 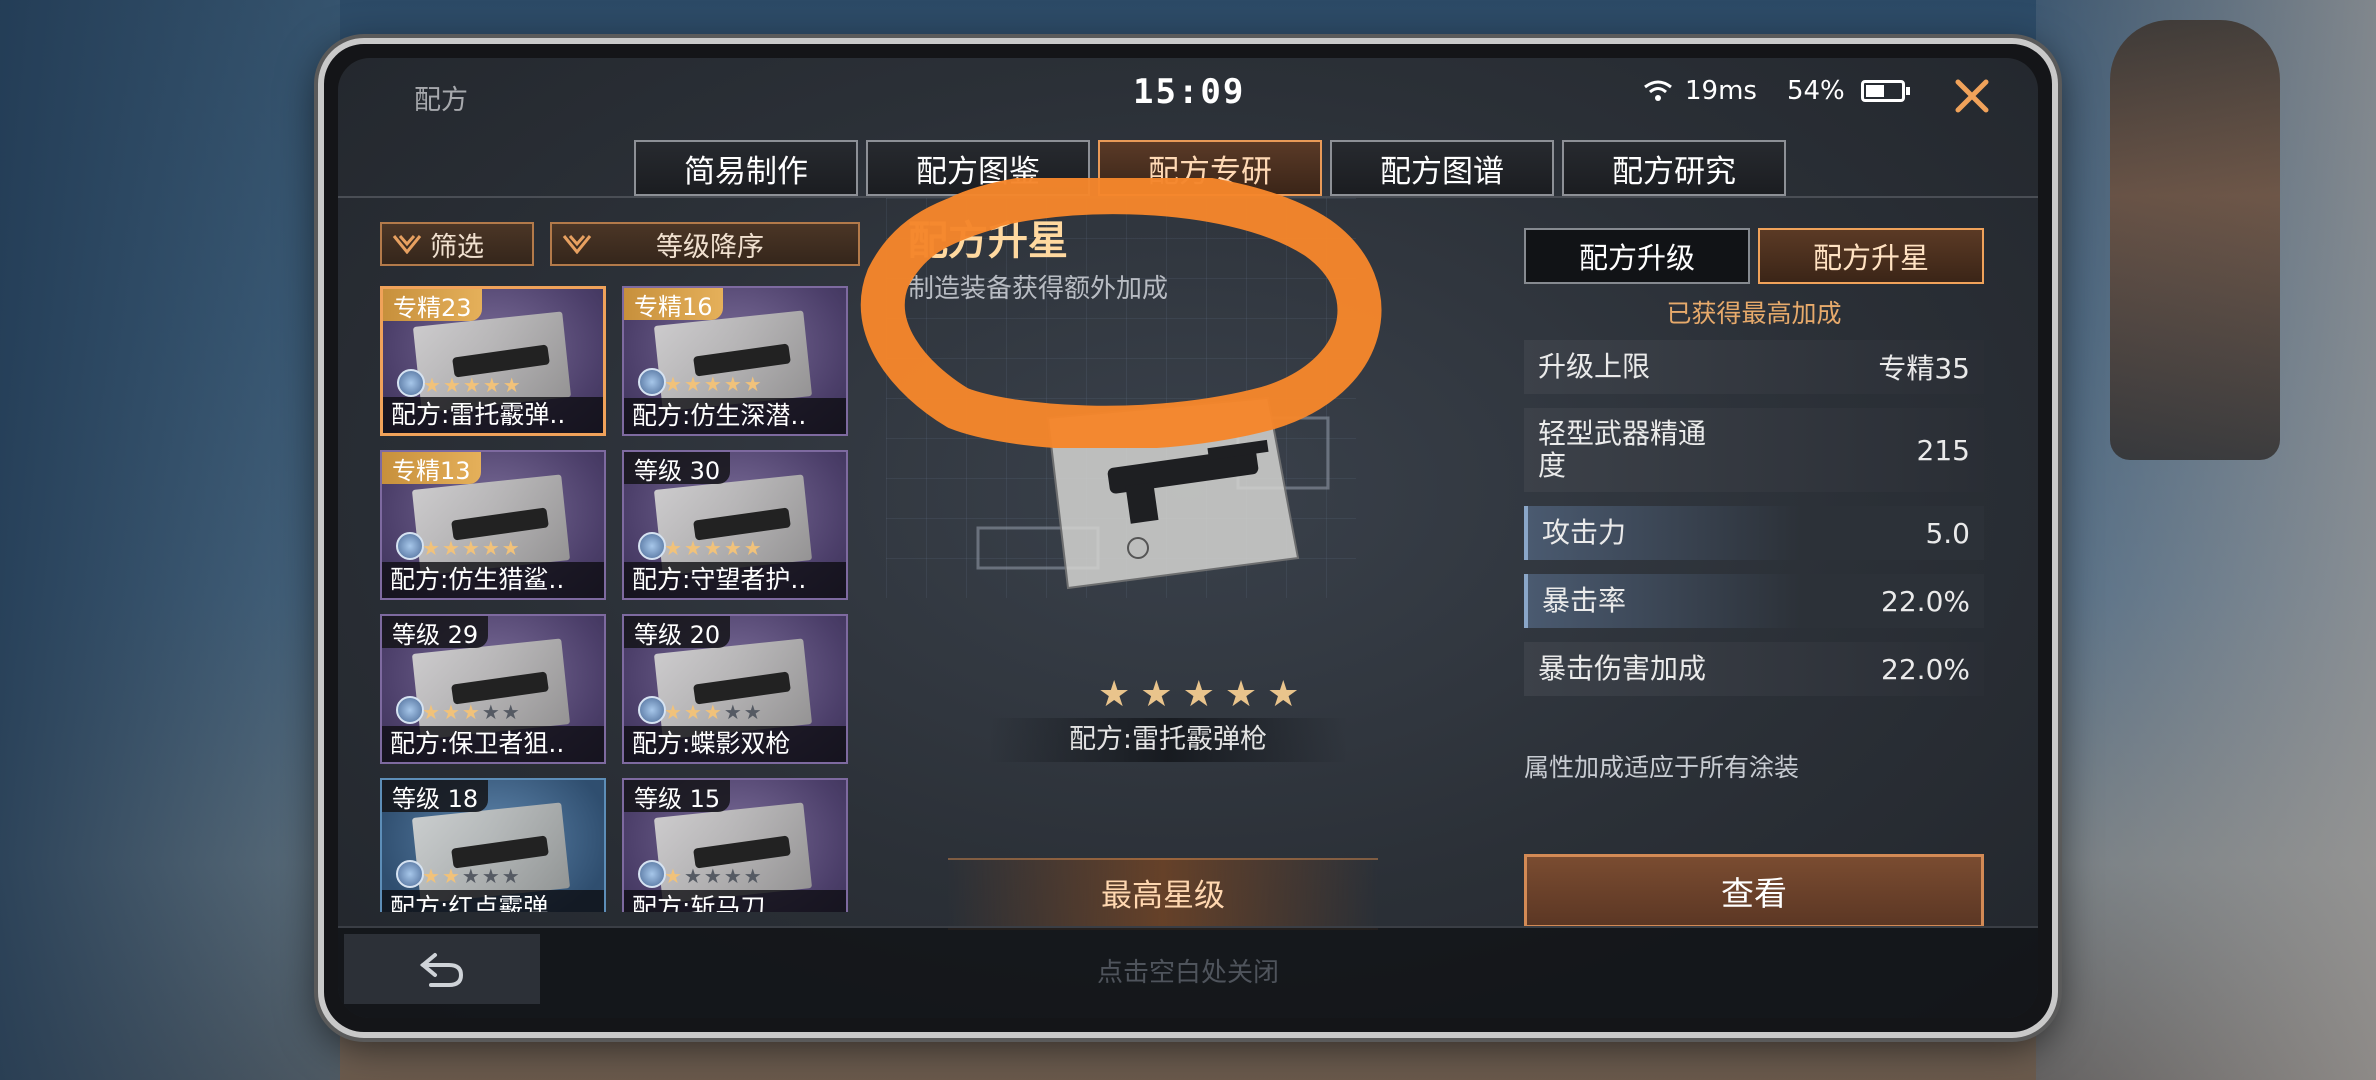 I want to click on level-badge: 专精13, so click(x=431, y=468).